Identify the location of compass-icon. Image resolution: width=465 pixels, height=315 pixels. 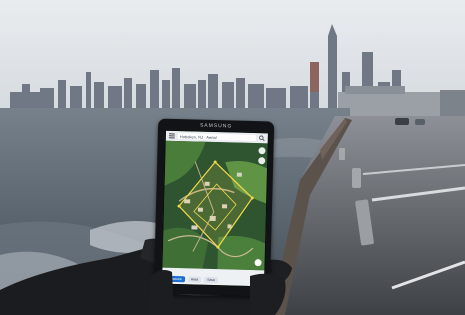
(262, 161).